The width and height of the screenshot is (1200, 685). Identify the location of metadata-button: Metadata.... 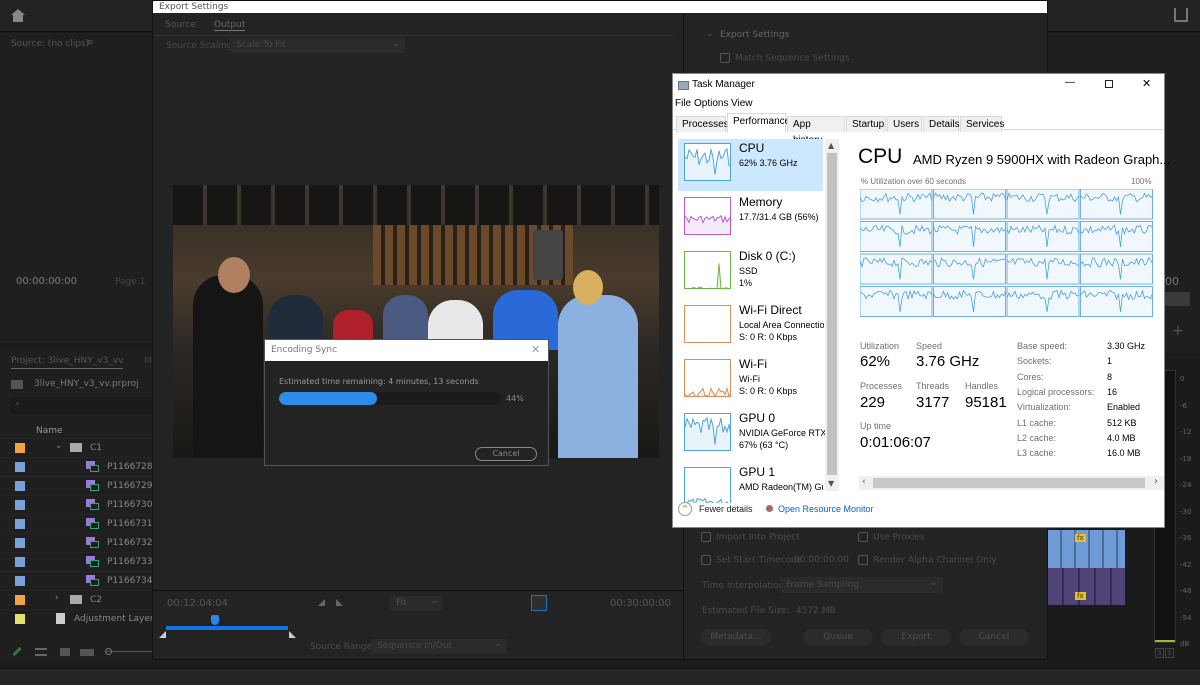
(736, 637).